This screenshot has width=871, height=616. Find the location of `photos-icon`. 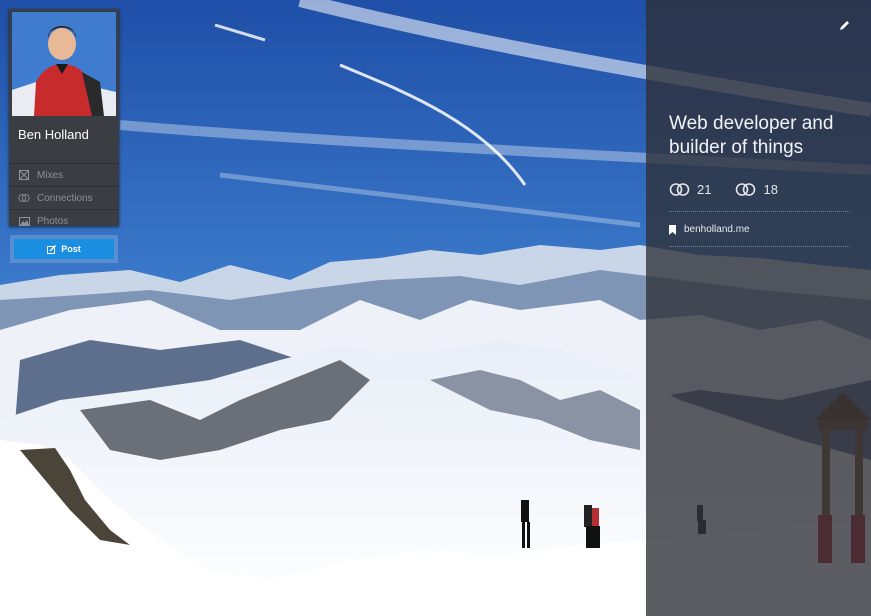

photos-icon is located at coordinates (24, 221).